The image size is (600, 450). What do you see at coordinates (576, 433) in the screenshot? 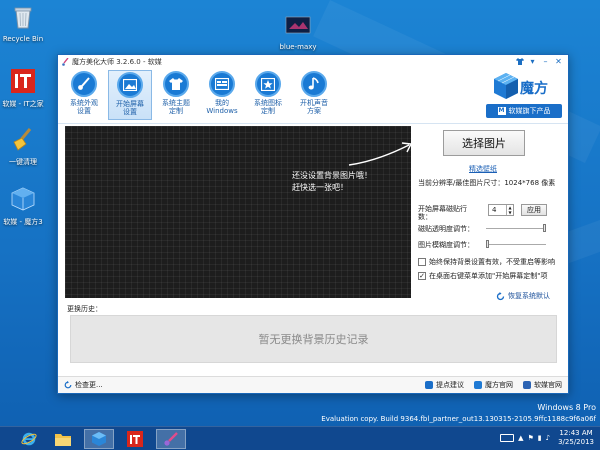
I see `clock-time: 12:43 AM` at bounding box center [576, 433].